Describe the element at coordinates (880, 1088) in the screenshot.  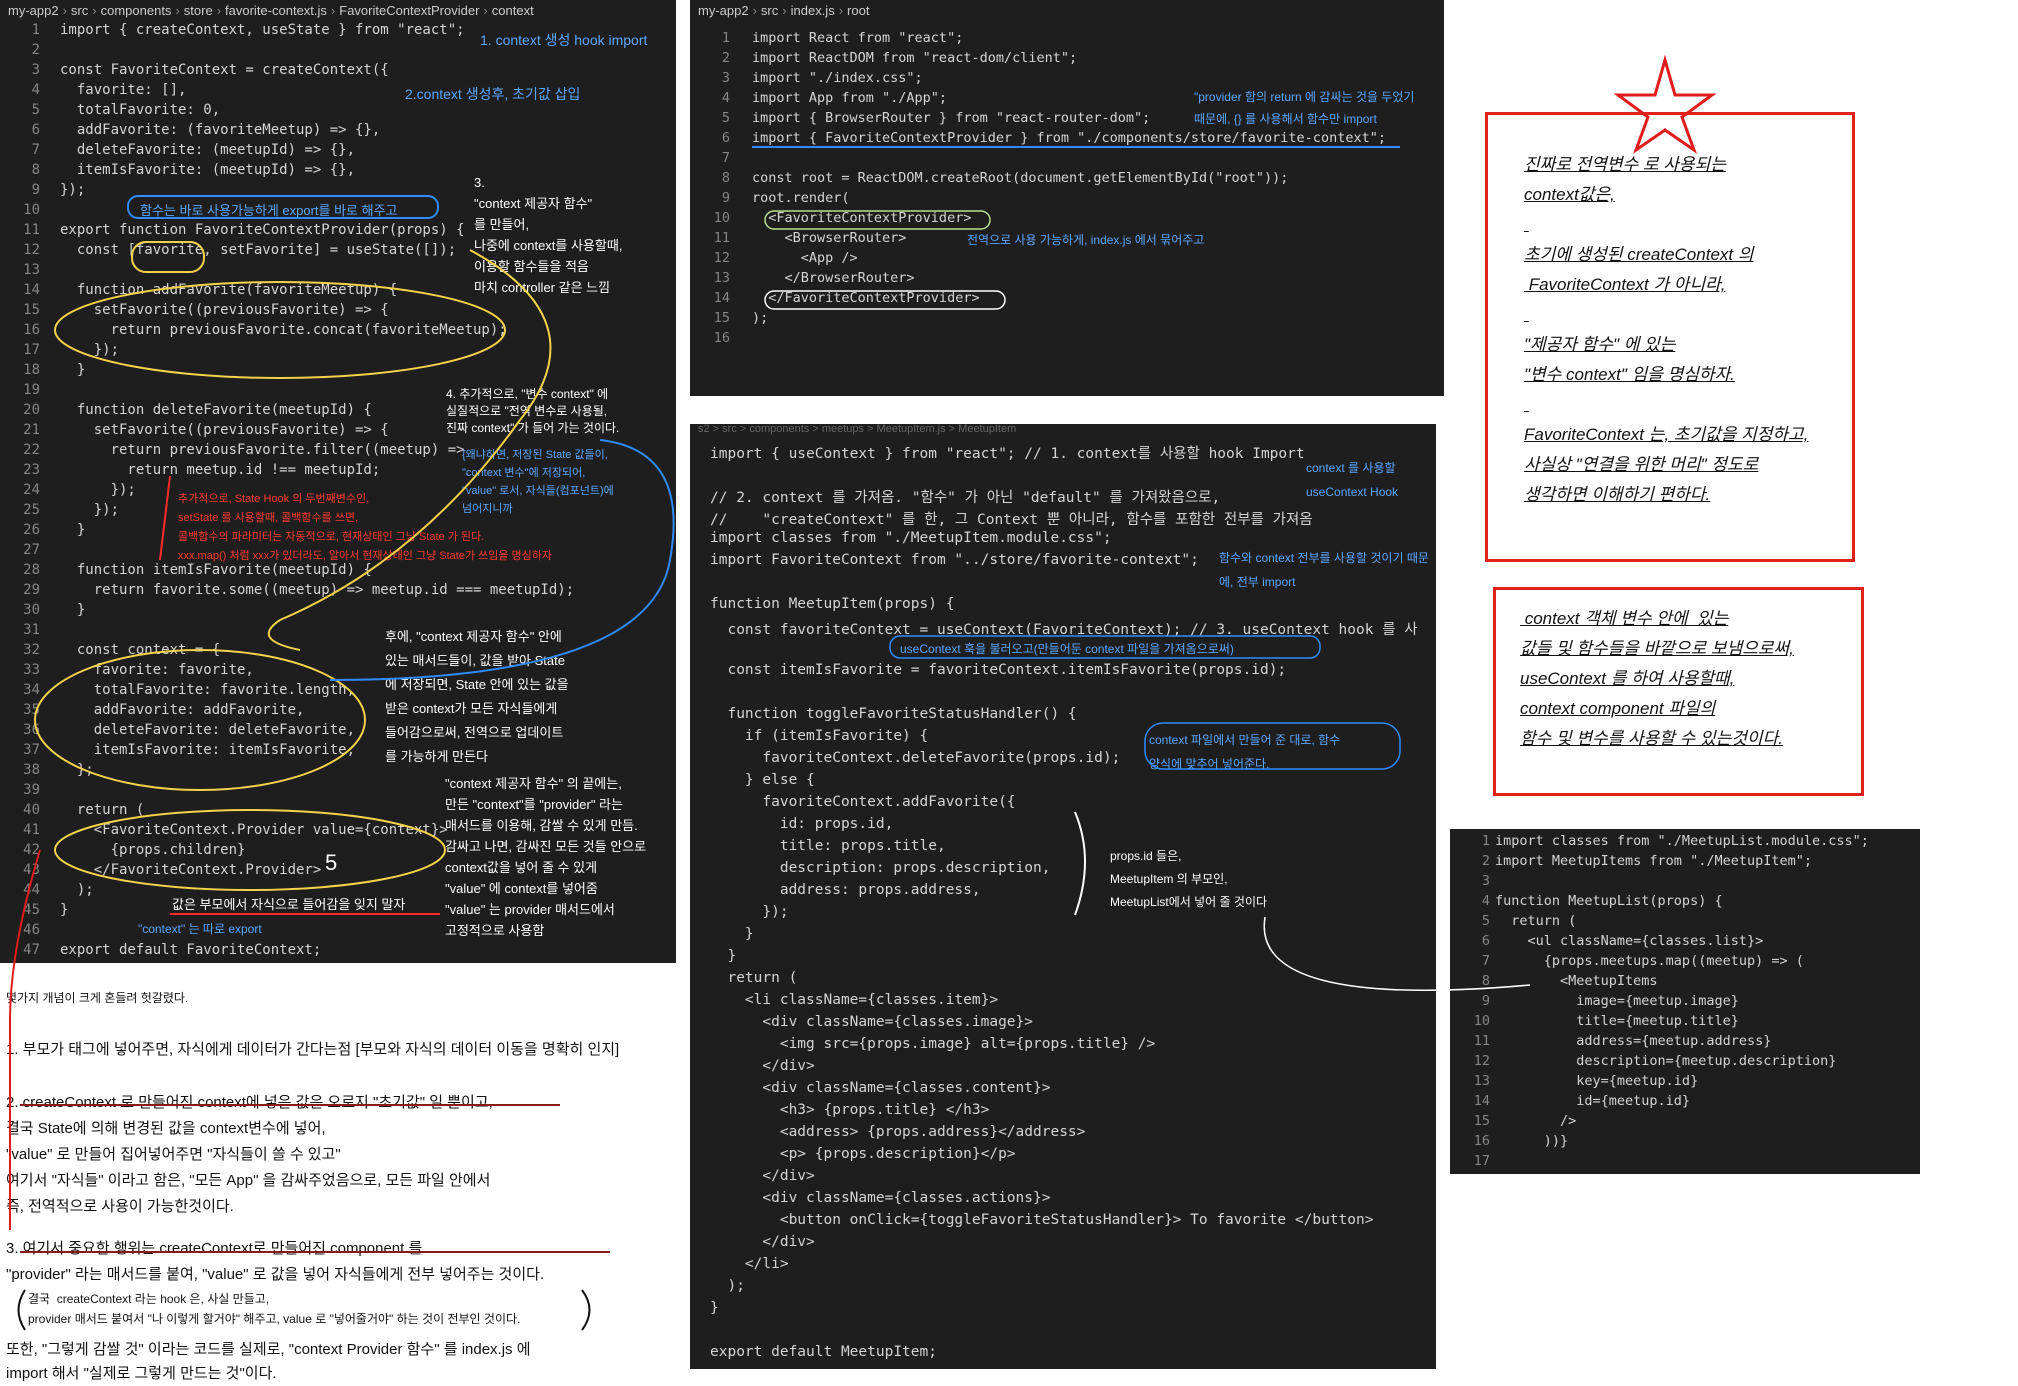
I see `code-line: <div className={classes.content}>` at that location.